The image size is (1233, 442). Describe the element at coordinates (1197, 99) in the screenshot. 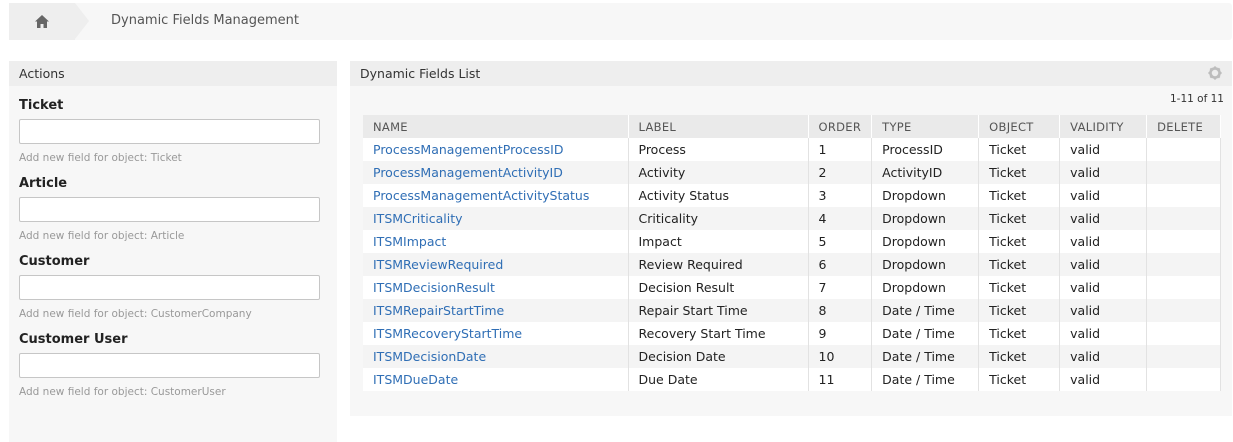

I see `pagination-info: 1-11 of 11` at that location.